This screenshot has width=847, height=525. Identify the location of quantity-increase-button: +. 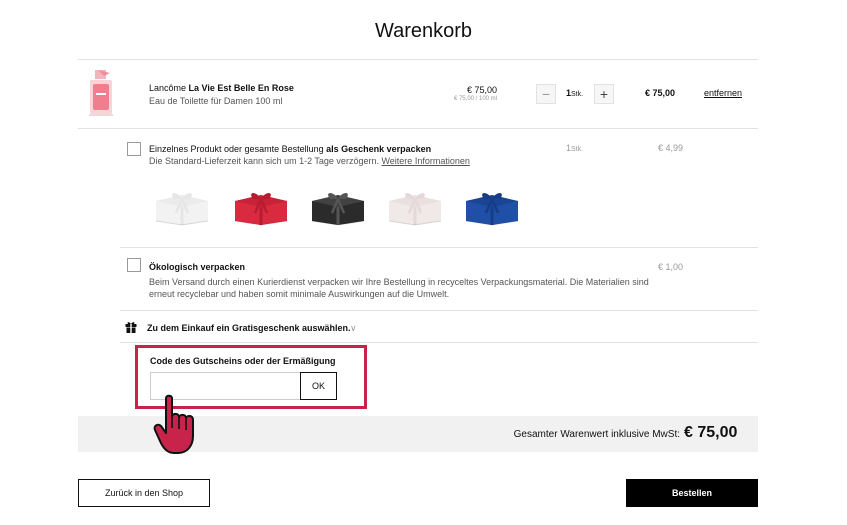
(604, 94).